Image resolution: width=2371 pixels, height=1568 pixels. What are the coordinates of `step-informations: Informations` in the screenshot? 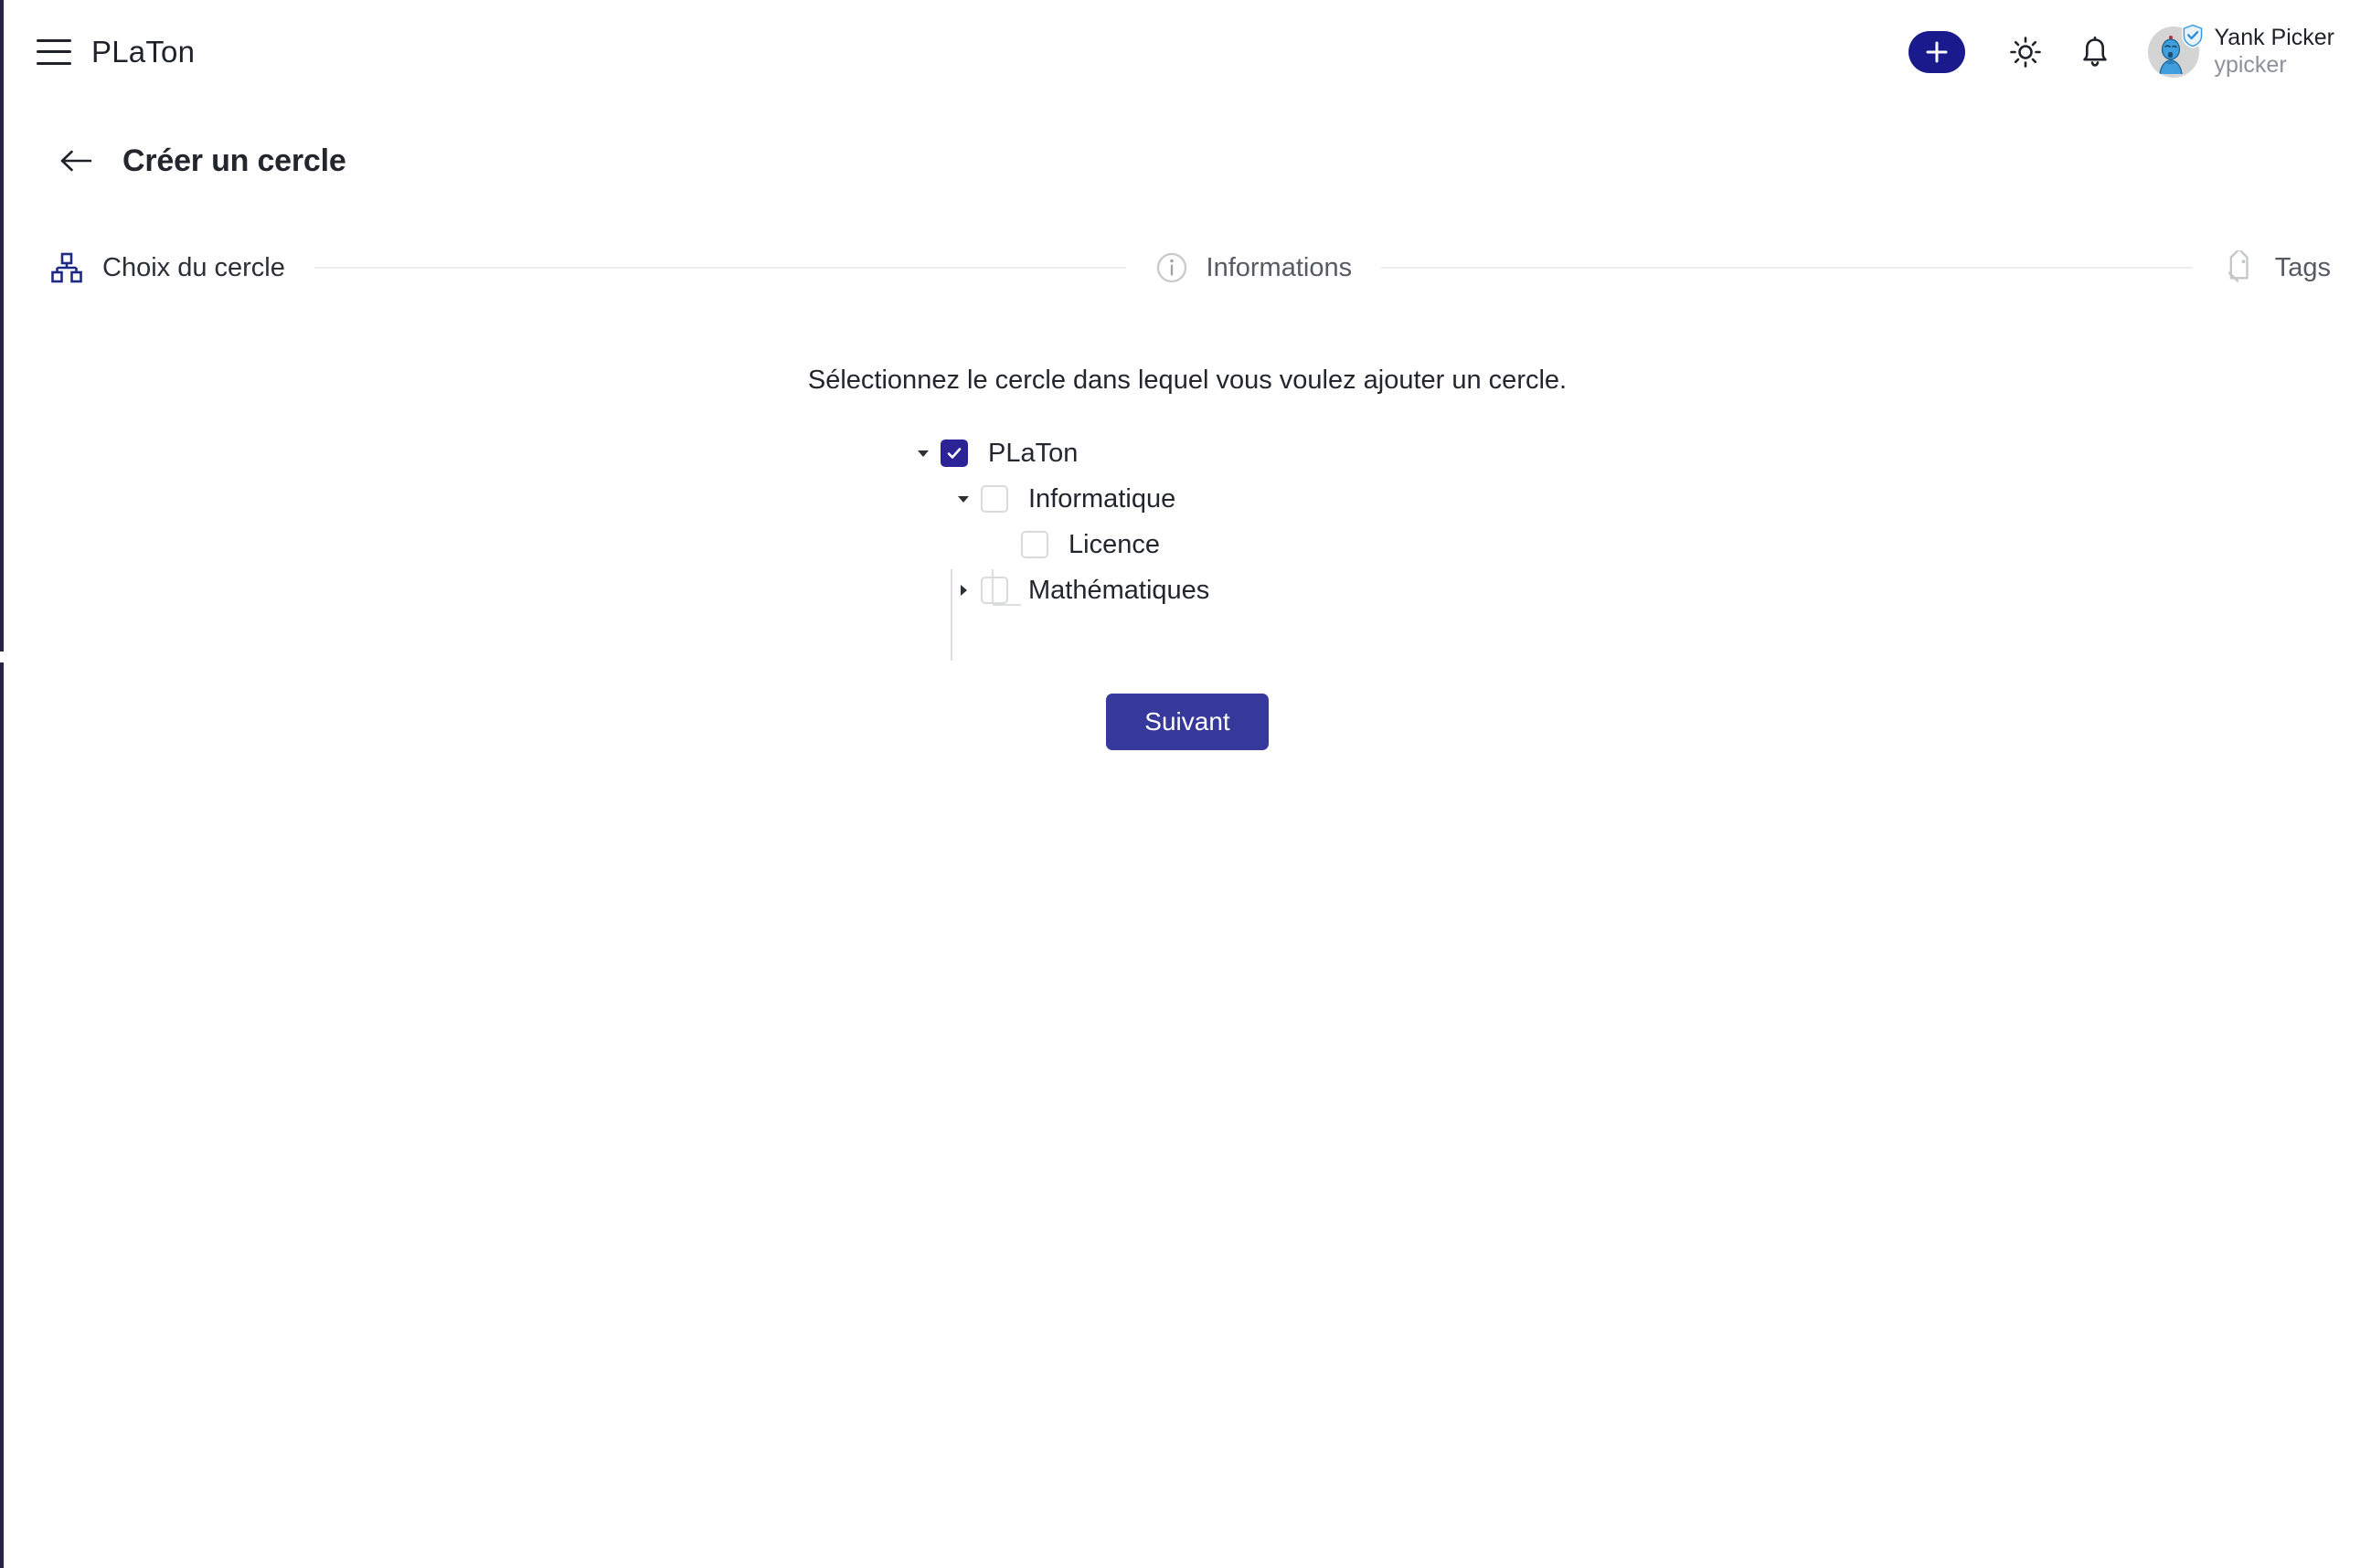 It's located at (1254, 268).